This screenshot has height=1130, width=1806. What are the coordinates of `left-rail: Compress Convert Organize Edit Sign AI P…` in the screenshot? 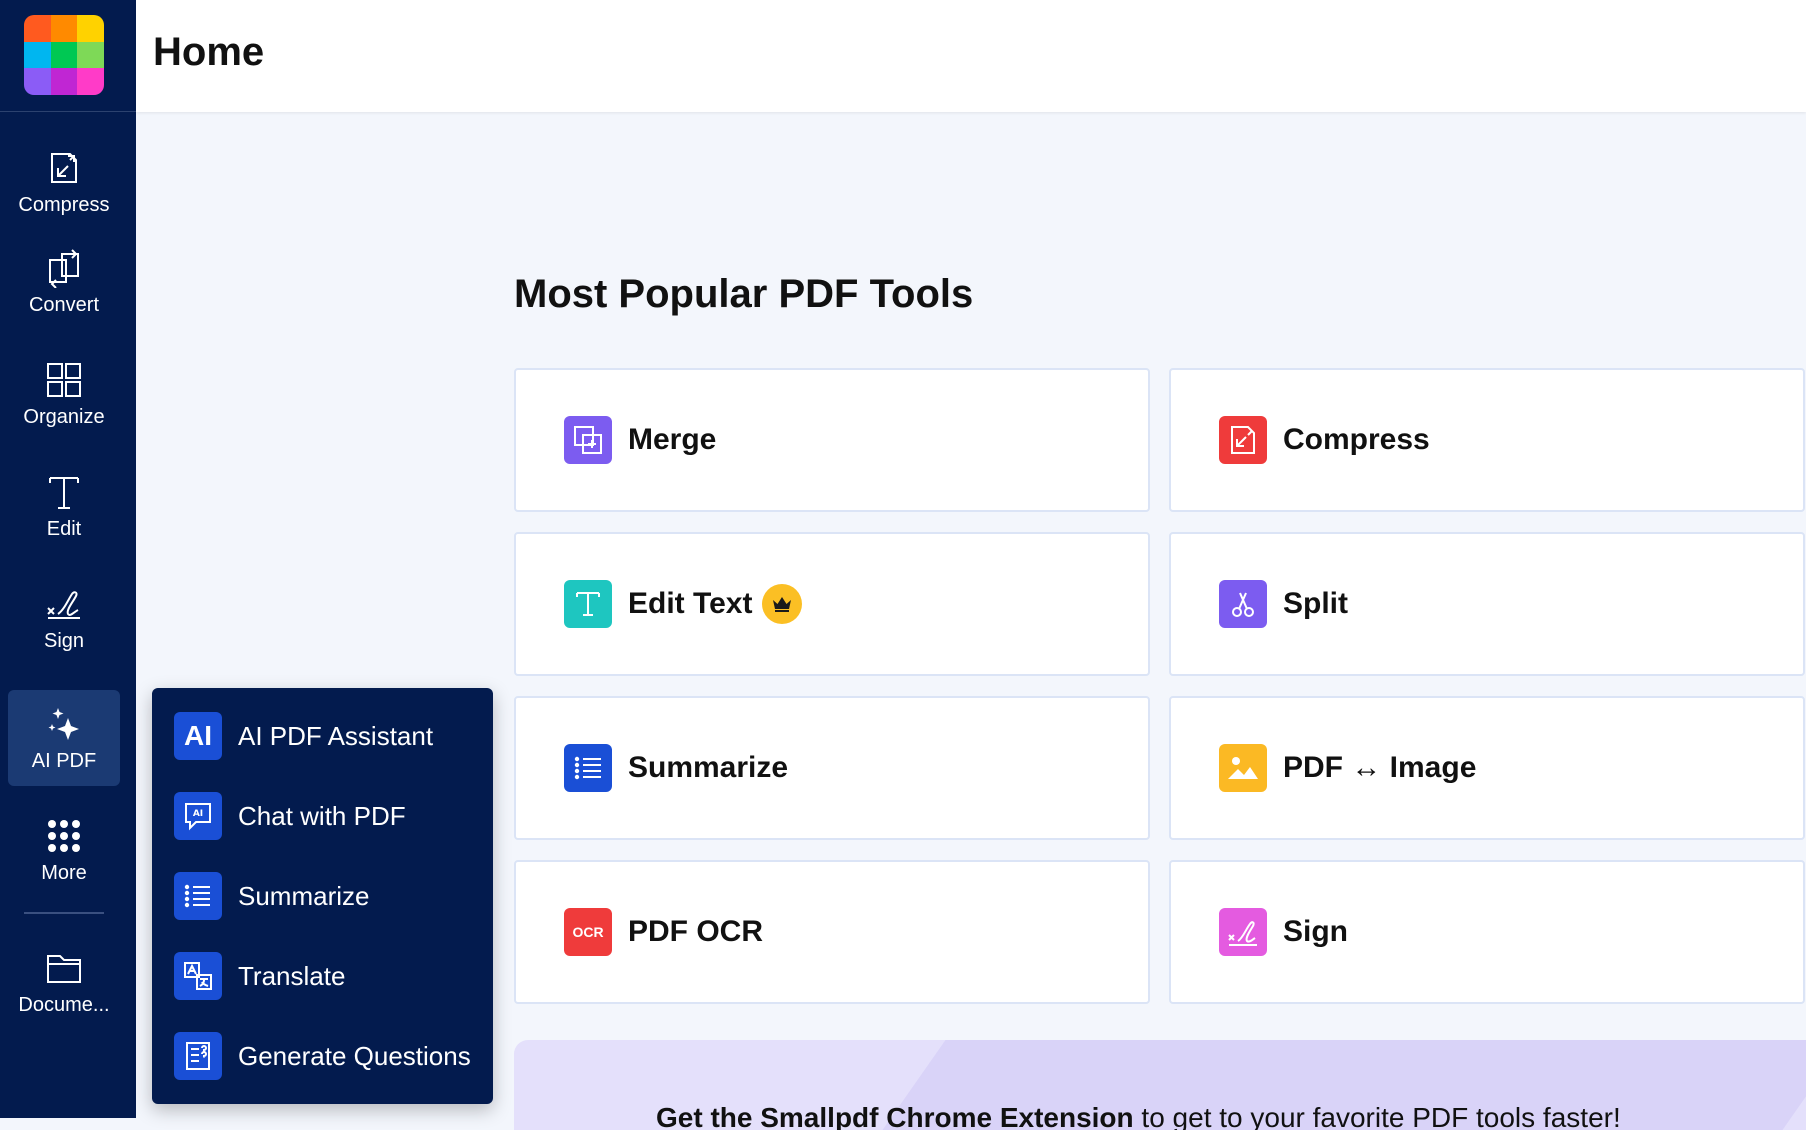 It's located at (68, 559).